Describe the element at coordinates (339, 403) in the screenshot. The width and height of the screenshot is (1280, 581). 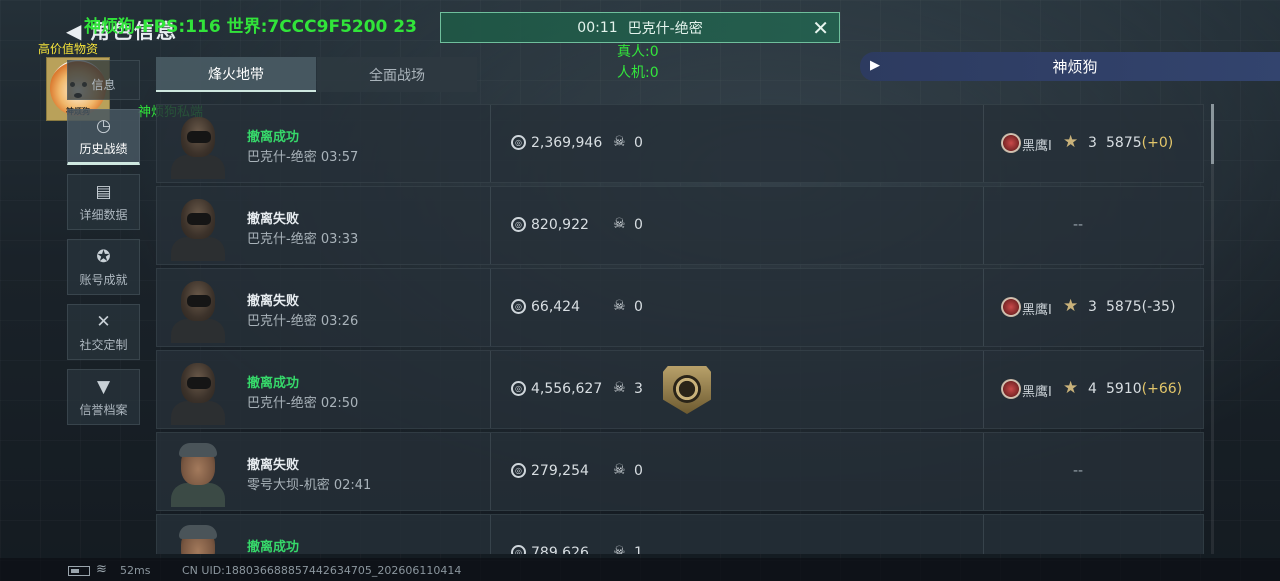
I see `match-duration: 02:50` at that location.